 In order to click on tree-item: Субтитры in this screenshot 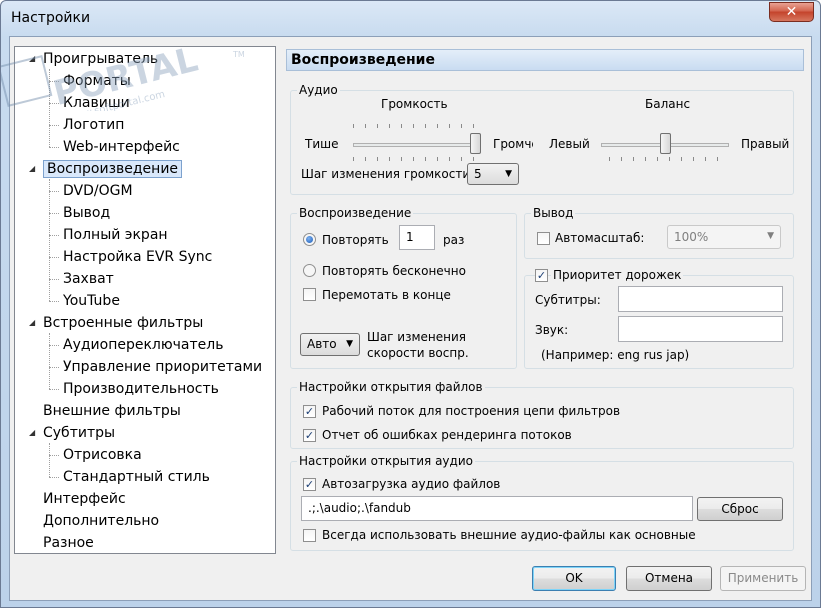, I will do `click(79, 433)`.